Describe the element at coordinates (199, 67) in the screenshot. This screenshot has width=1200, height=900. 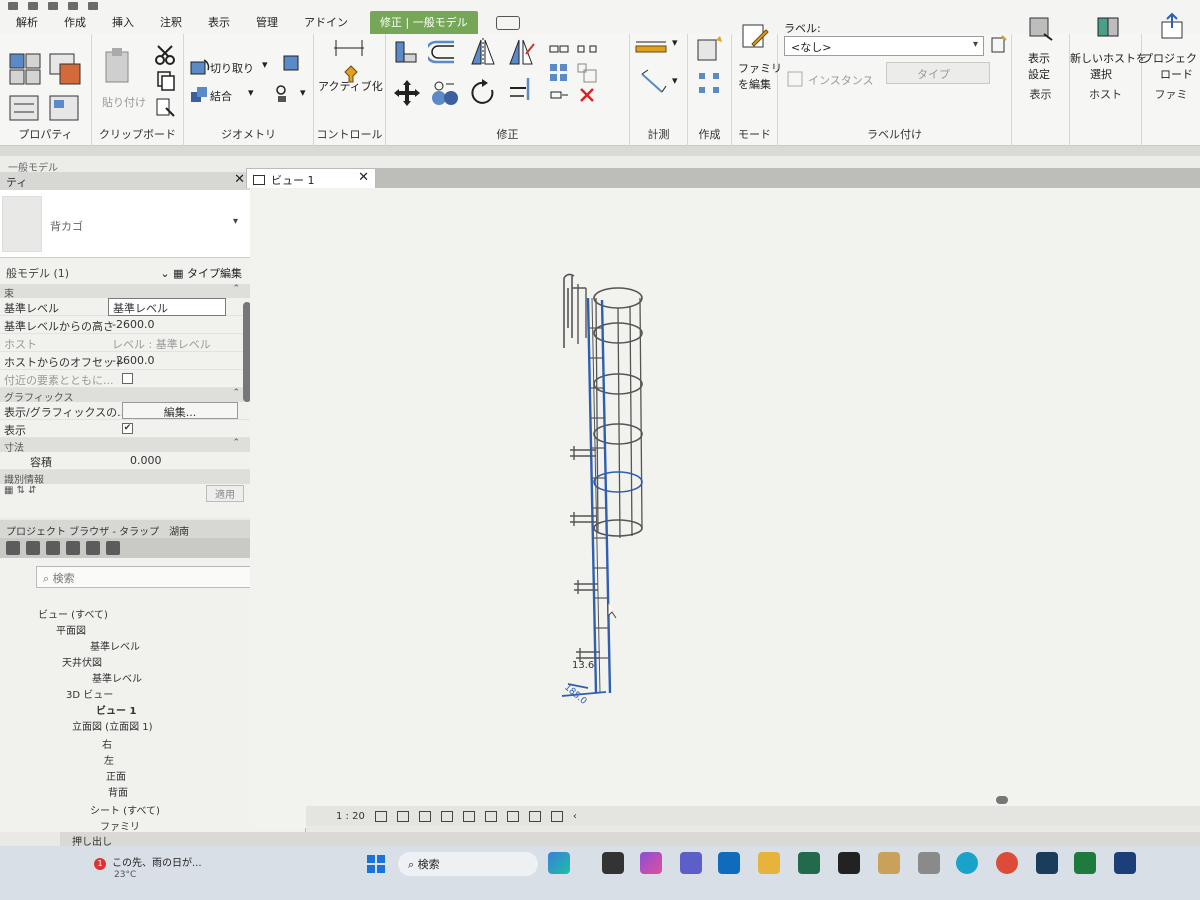
I see `cut-geometry-icon` at that location.